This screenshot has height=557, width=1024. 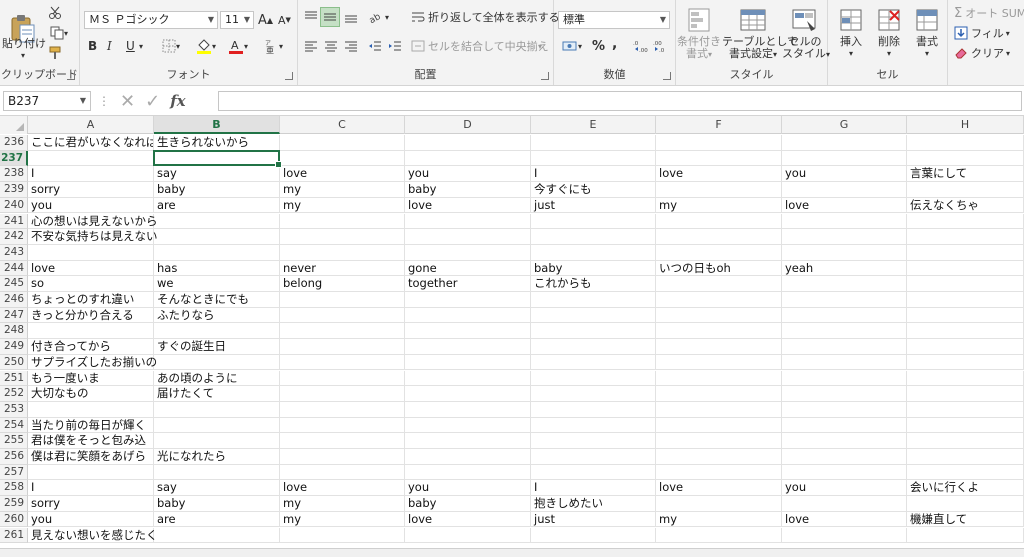 I want to click on cell-g241, so click(x=844, y=221).